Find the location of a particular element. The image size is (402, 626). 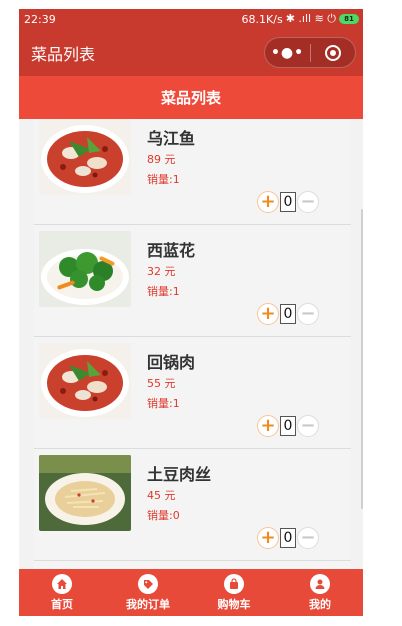

dish-name: 西蓝花 is located at coordinates (171, 250).